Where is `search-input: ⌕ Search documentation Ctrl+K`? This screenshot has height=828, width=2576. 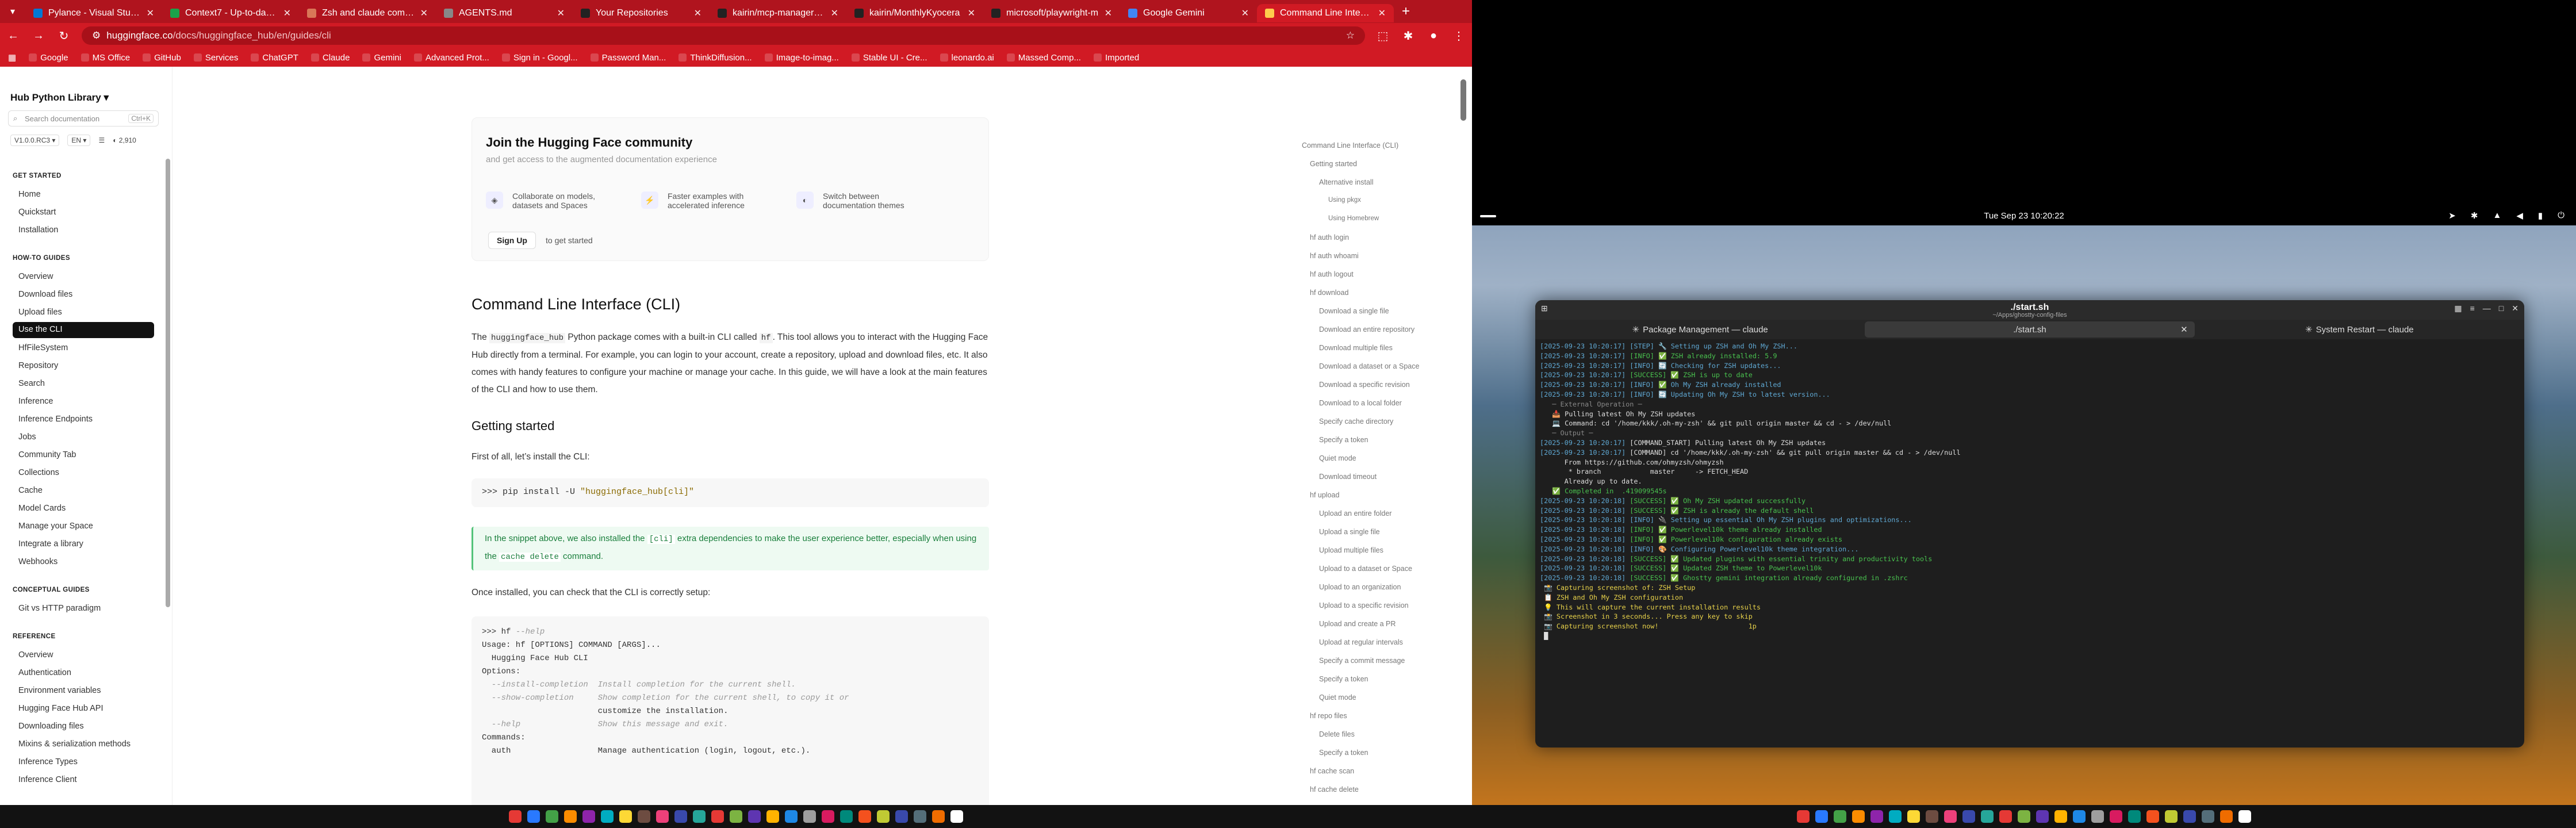
search-input: ⌕ Search documentation Ctrl+K is located at coordinates (83, 118).